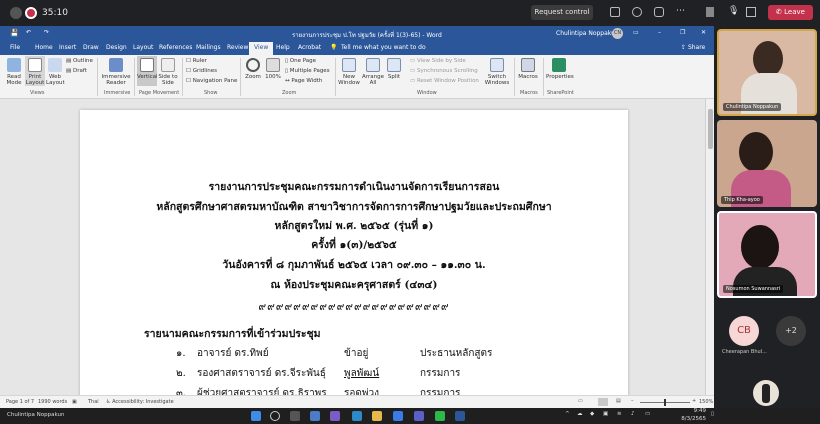 Image resolution: width=820 pixels, height=424 pixels. What do you see at coordinates (196, 61) in the screenshot?
I see `ruler-checkbox: ☐ Ruler` at bounding box center [196, 61].